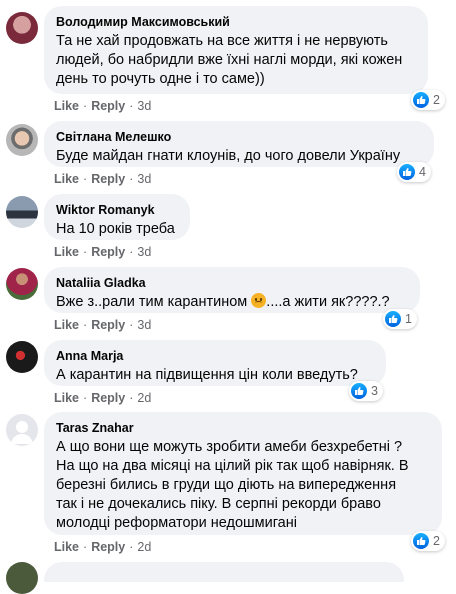 Image resolution: width=456 pixels, height=594 pixels. I want to click on comment-author: Wiktor Romanyk, so click(117, 210).